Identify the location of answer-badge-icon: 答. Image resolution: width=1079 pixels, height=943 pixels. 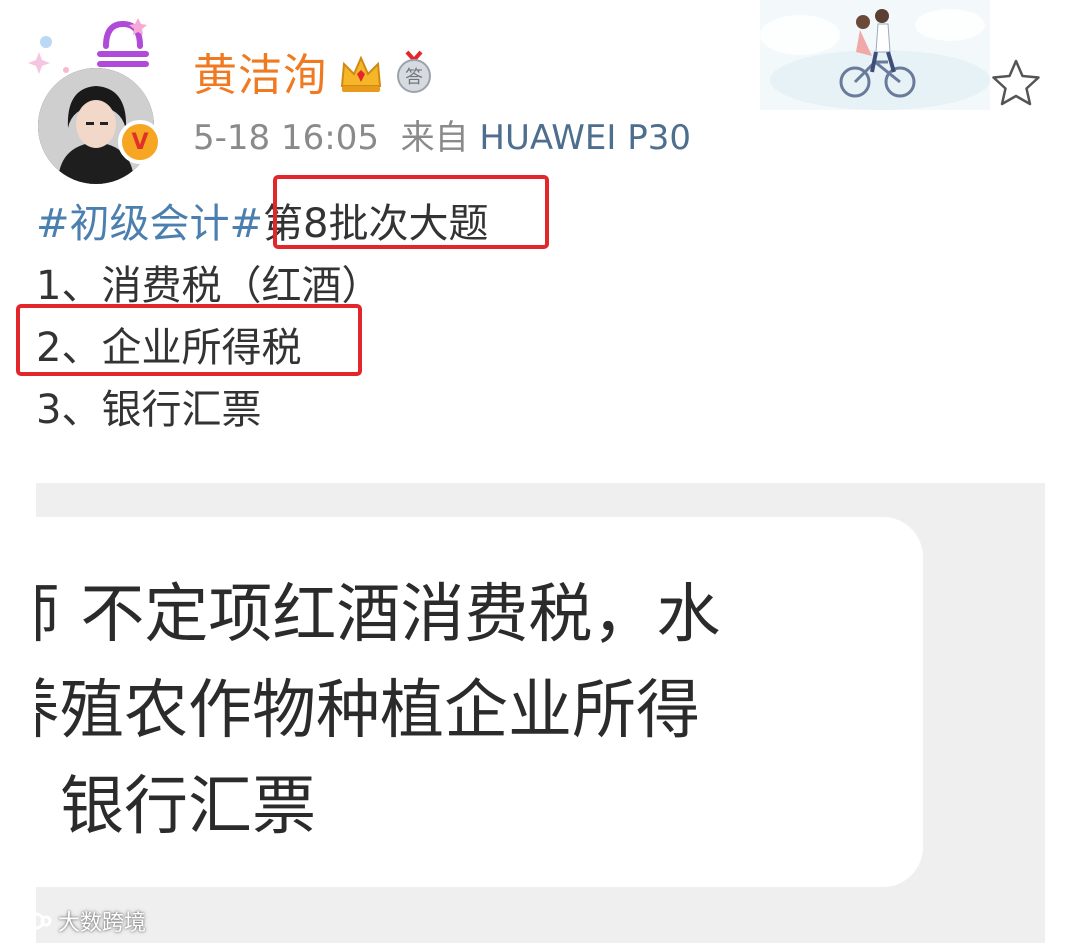
(414, 72).